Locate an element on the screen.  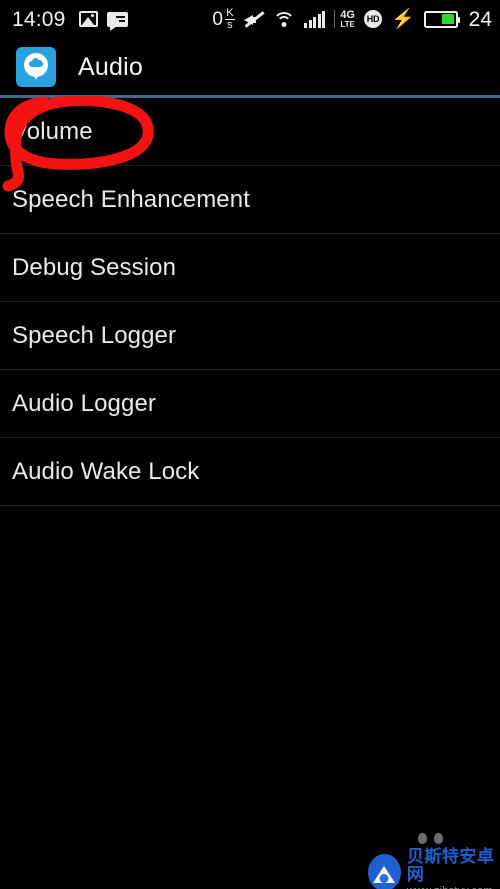
watermark: 贝斯特安卓网 www.zjbstyy.com is located at coordinates (434, 868).